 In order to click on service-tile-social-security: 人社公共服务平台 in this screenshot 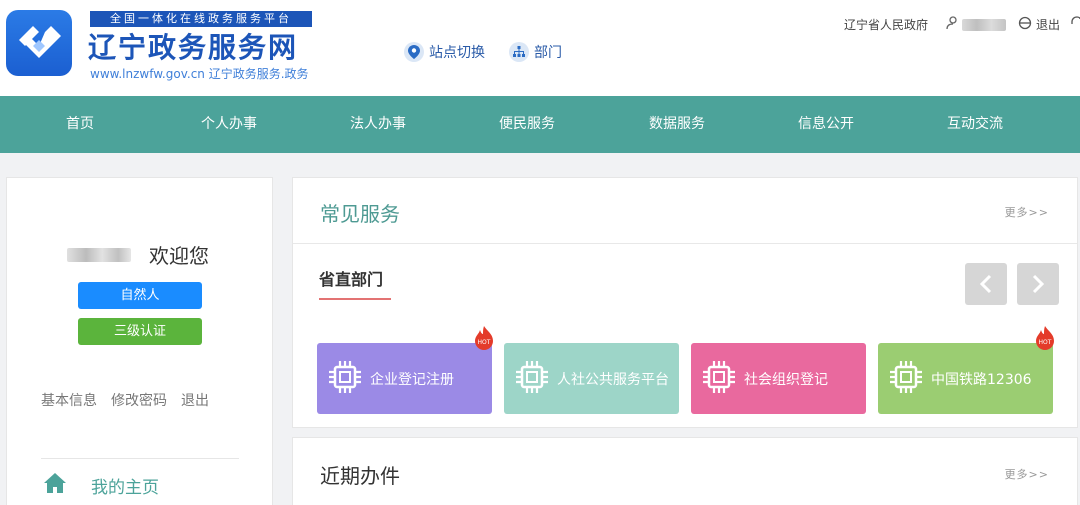, I will do `click(591, 378)`.